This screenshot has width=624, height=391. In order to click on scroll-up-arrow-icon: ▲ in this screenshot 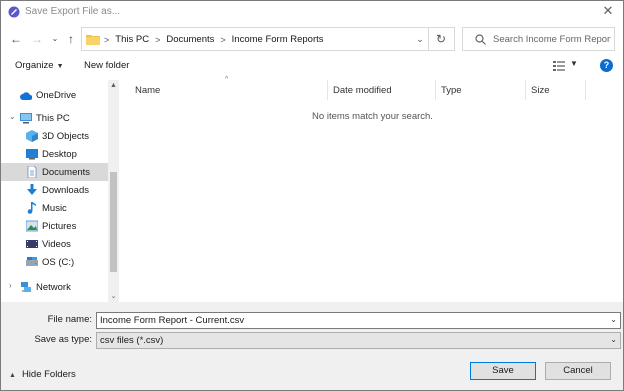, I will do `click(113, 85)`.